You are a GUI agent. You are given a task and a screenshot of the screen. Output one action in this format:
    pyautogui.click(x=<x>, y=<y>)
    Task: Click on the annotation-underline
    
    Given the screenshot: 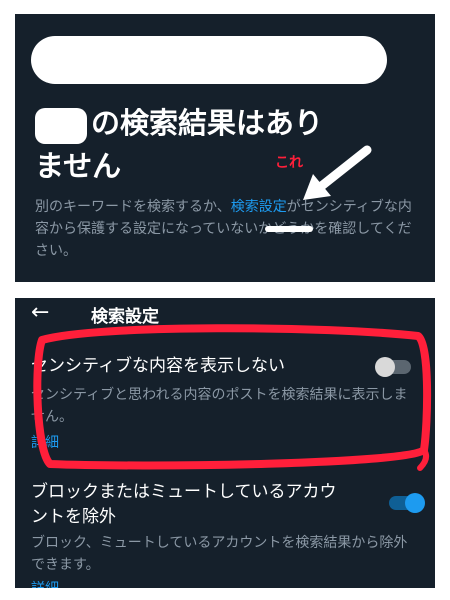 What is the action you would take?
    pyautogui.click(x=289, y=229)
    